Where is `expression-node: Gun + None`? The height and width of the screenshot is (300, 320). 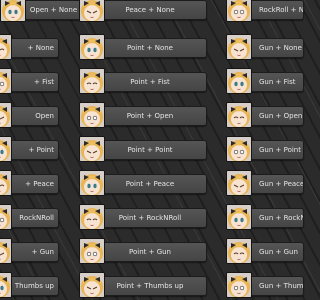
expression-node: Gun + None is located at coordinates (274, 48).